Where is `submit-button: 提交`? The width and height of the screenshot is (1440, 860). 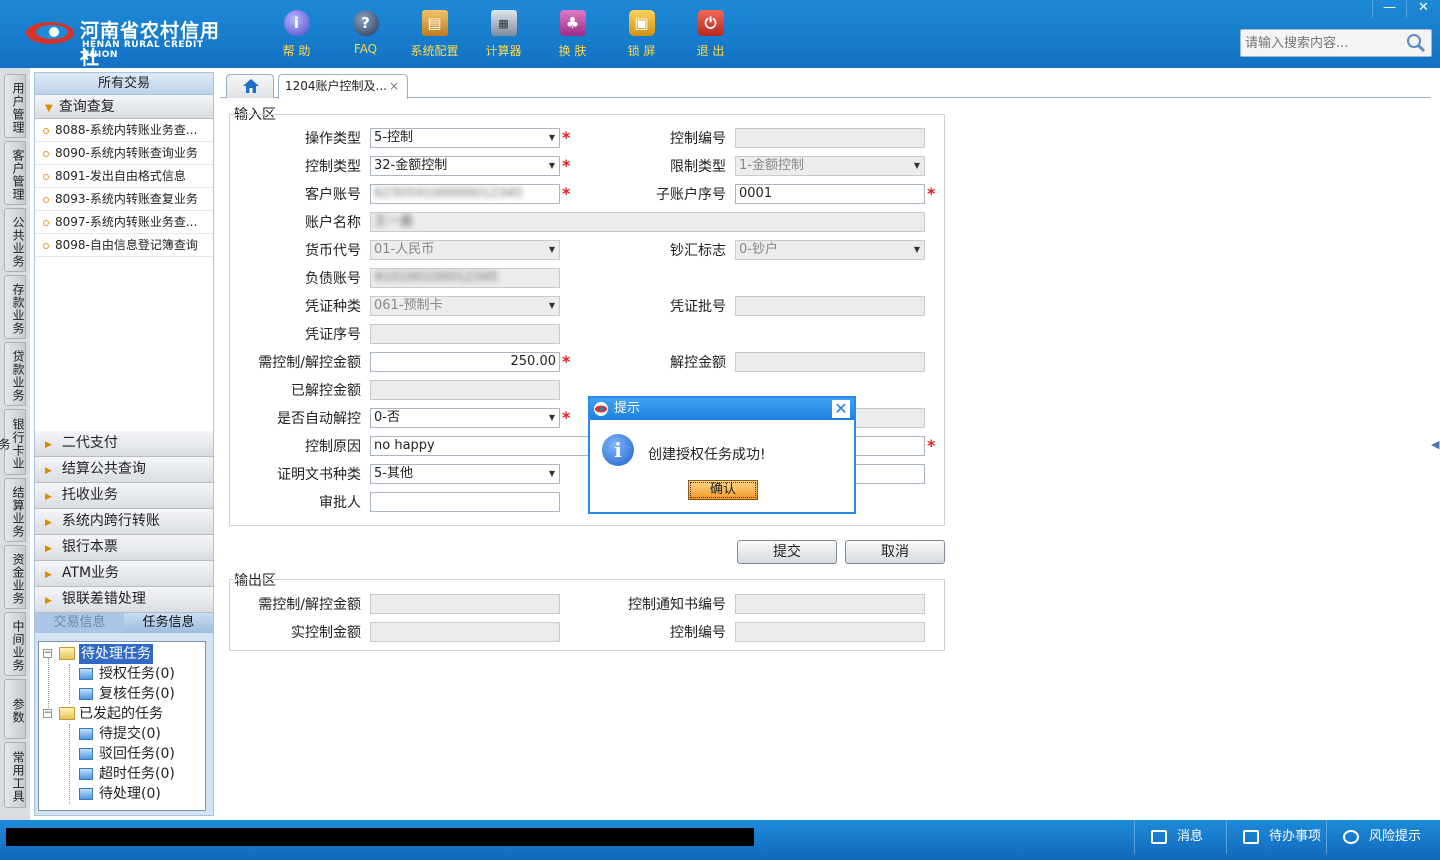 submit-button: 提交 is located at coordinates (787, 552).